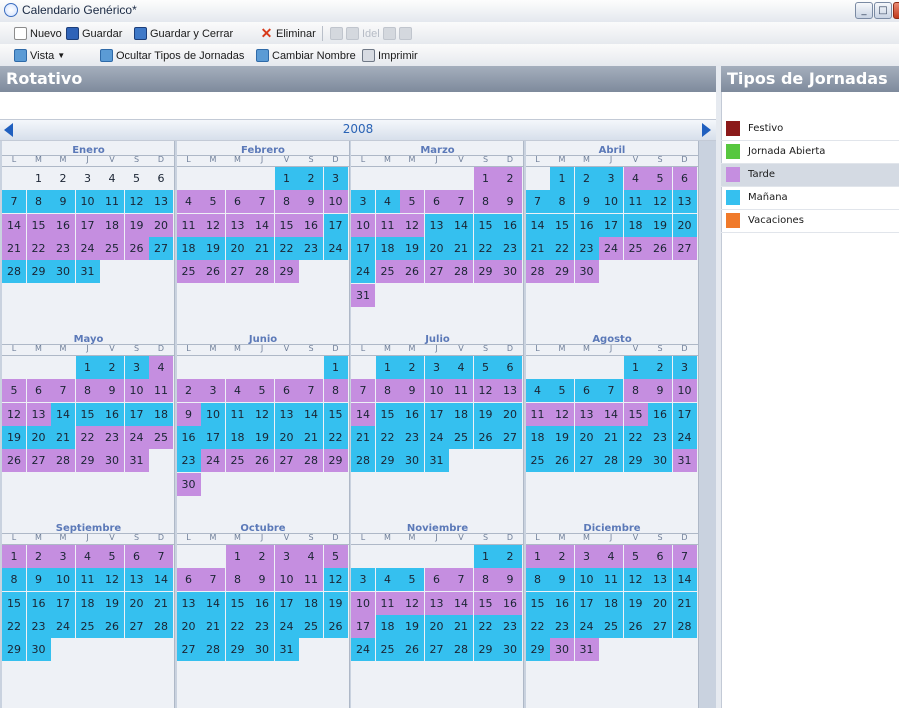 The height and width of the screenshot is (708, 899). What do you see at coordinates (39, 55) in the screenshot?
I see `view-dropdown: Vista ▼` at bounding box center [39, 55].